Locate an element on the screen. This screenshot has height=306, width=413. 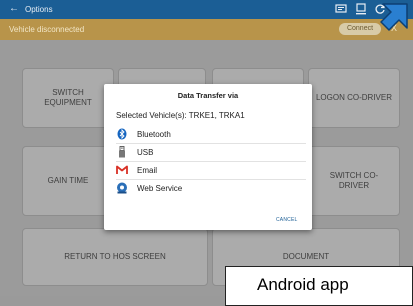
usb-icon is located at coordinates (122, 152).